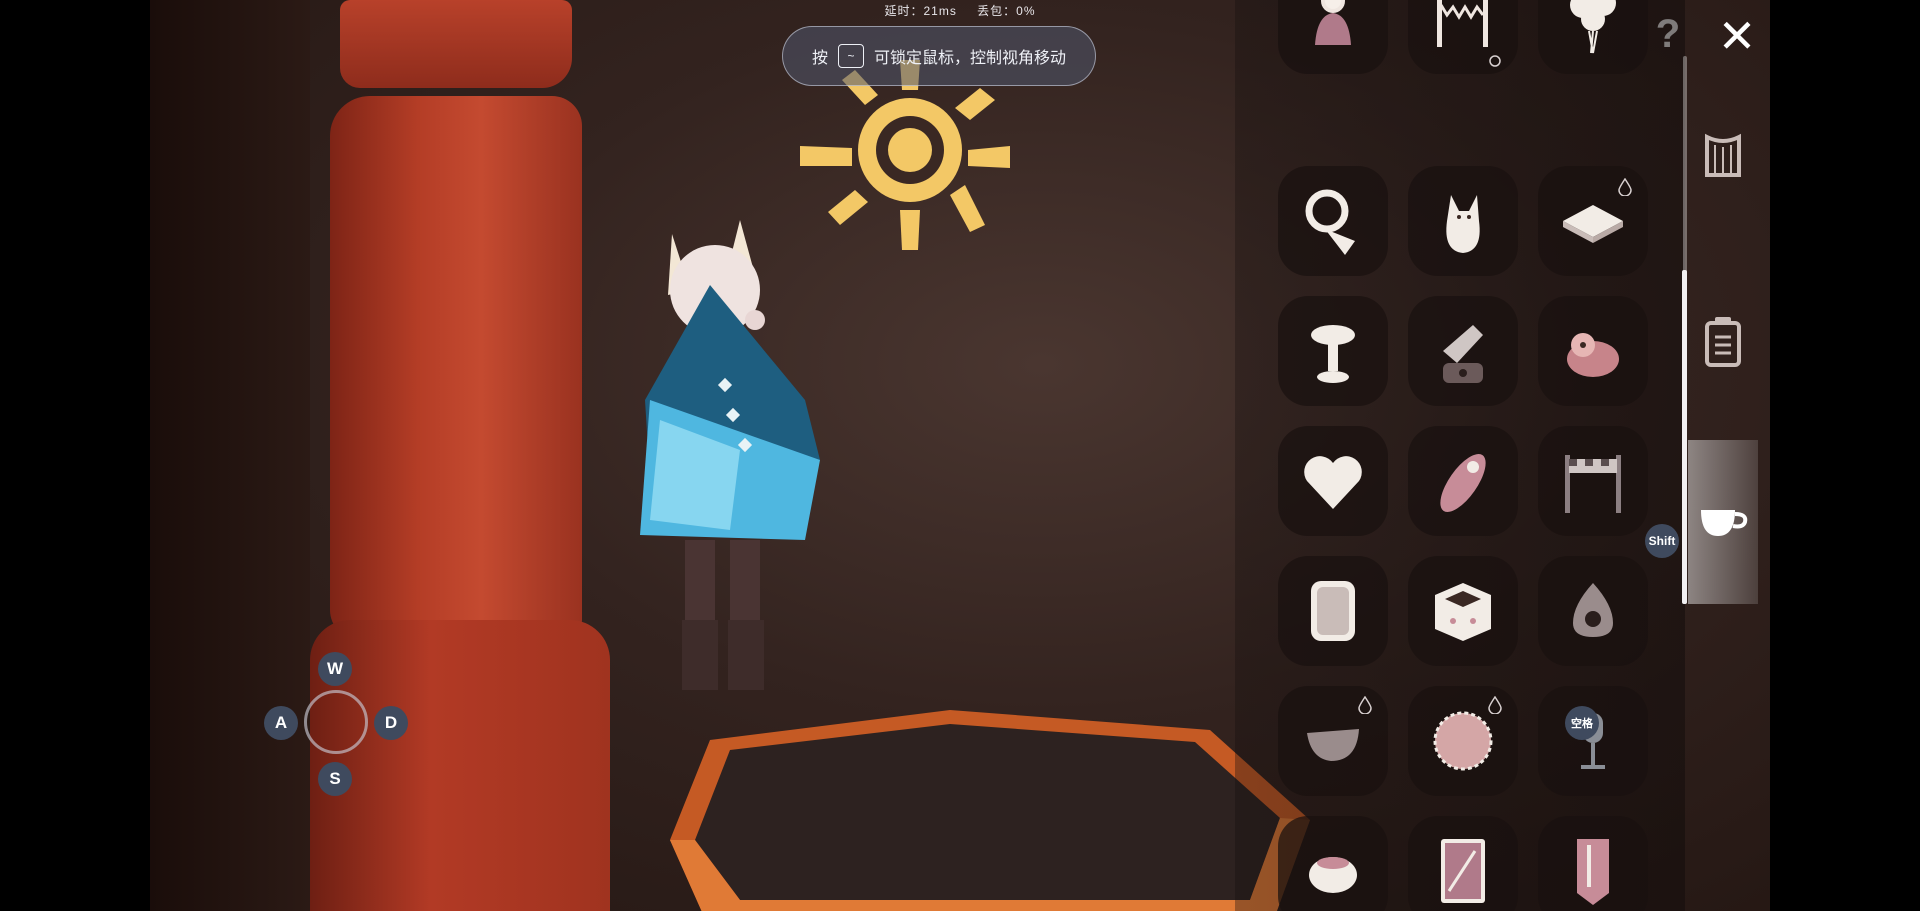 The height and width of the screenshot is (911, 1920). I want to click on wall-shadow, so click(230, 455).